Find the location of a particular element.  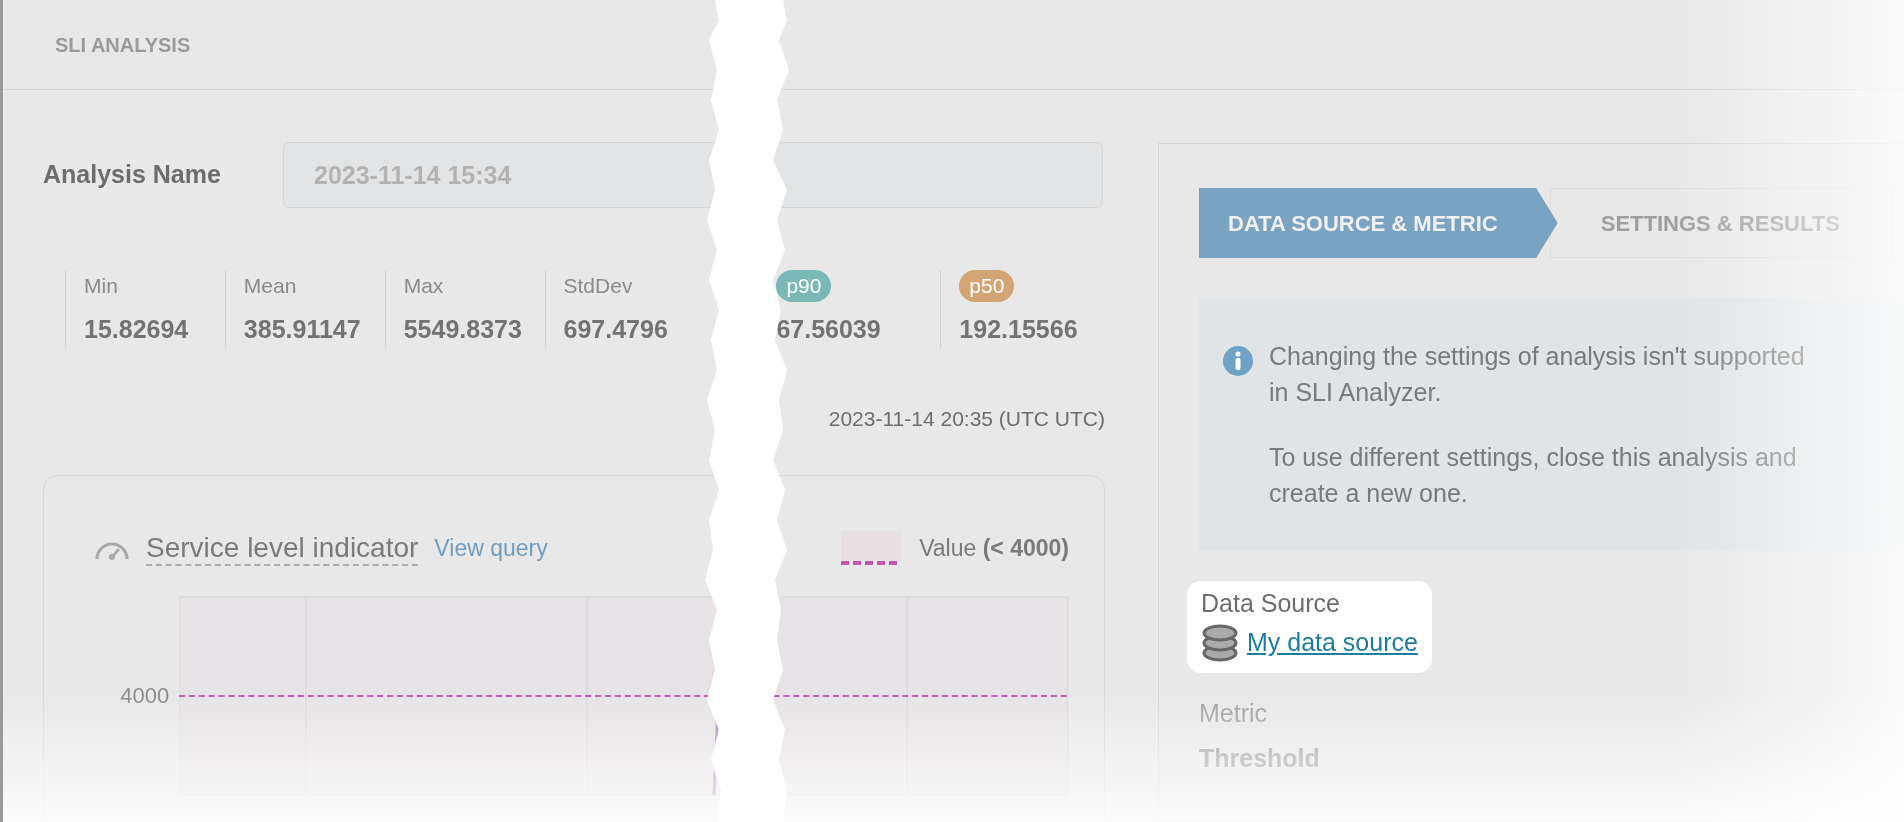

field-label: Data Source is located at coordinates (1271, 603).